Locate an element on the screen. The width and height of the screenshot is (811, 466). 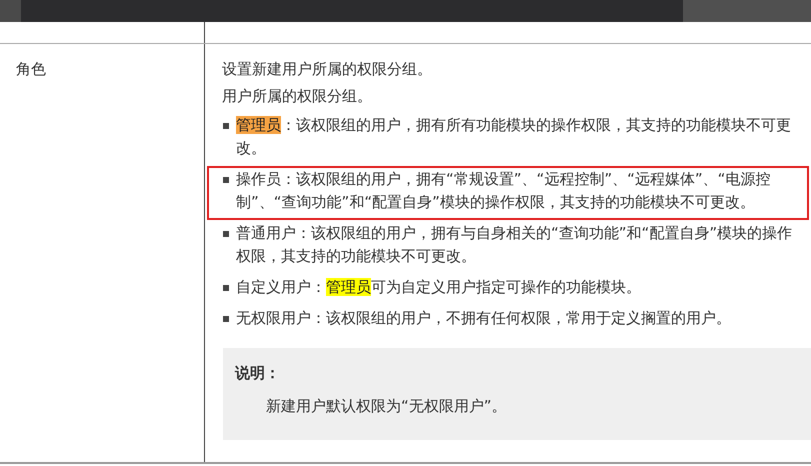
list-item-text: 操作员：该权限组的用户，拥有“常规设置”、“远程控制”、“远程媒体”、“电源控制”、“查询功能”和“配置自身”模块的操作权限，其支持的功能模块不可更改。 is located at coordinates (504, 191).